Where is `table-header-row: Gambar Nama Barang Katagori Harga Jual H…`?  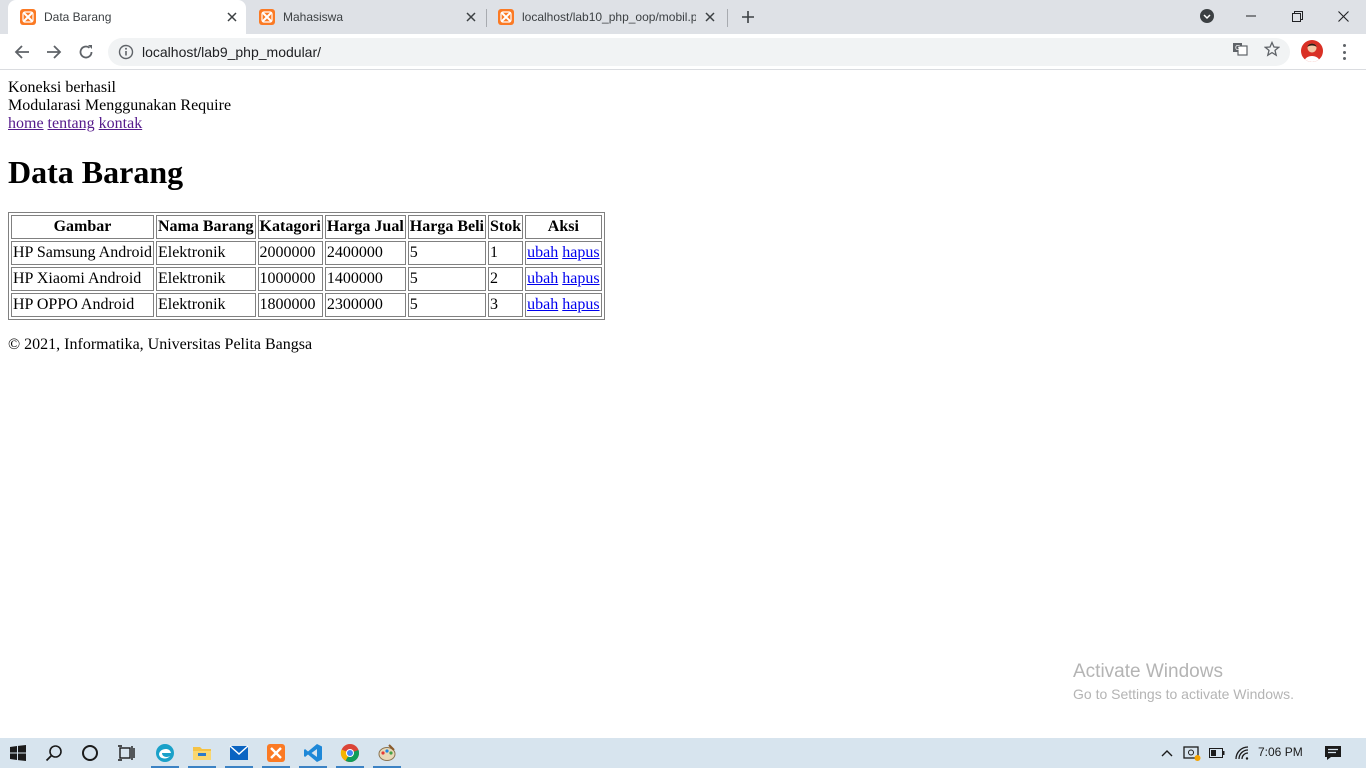 table-header-row: Gambar Nama Barang Katagori Harga Jual H… is located at coordinates (306, 227).